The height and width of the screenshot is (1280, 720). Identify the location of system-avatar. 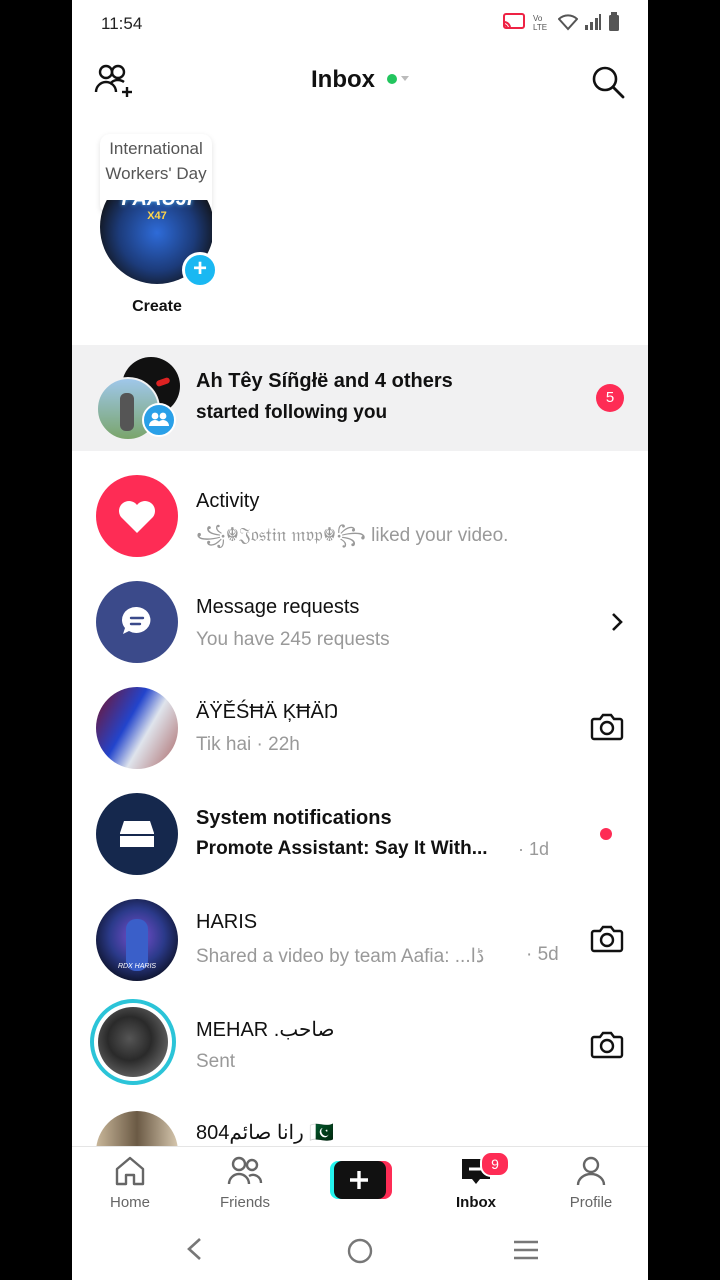
(137, 834).